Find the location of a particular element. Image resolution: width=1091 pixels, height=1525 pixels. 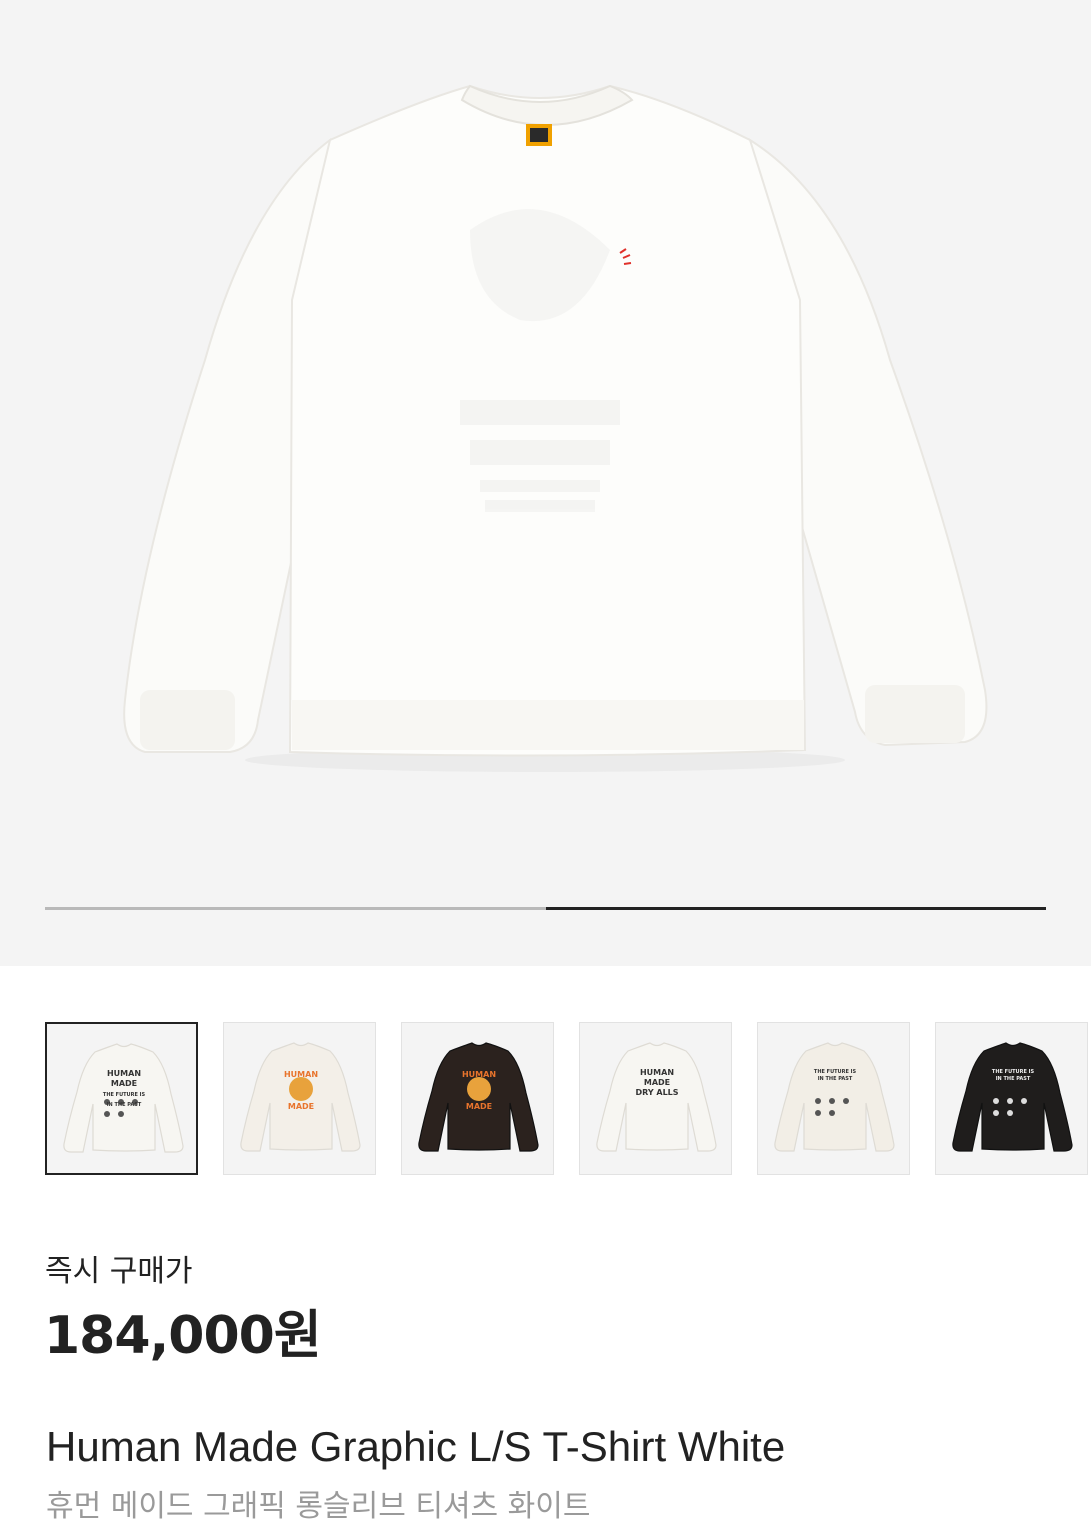

thumbnail-print-text: DRY ALLS is located at coordinates (656, 1092).